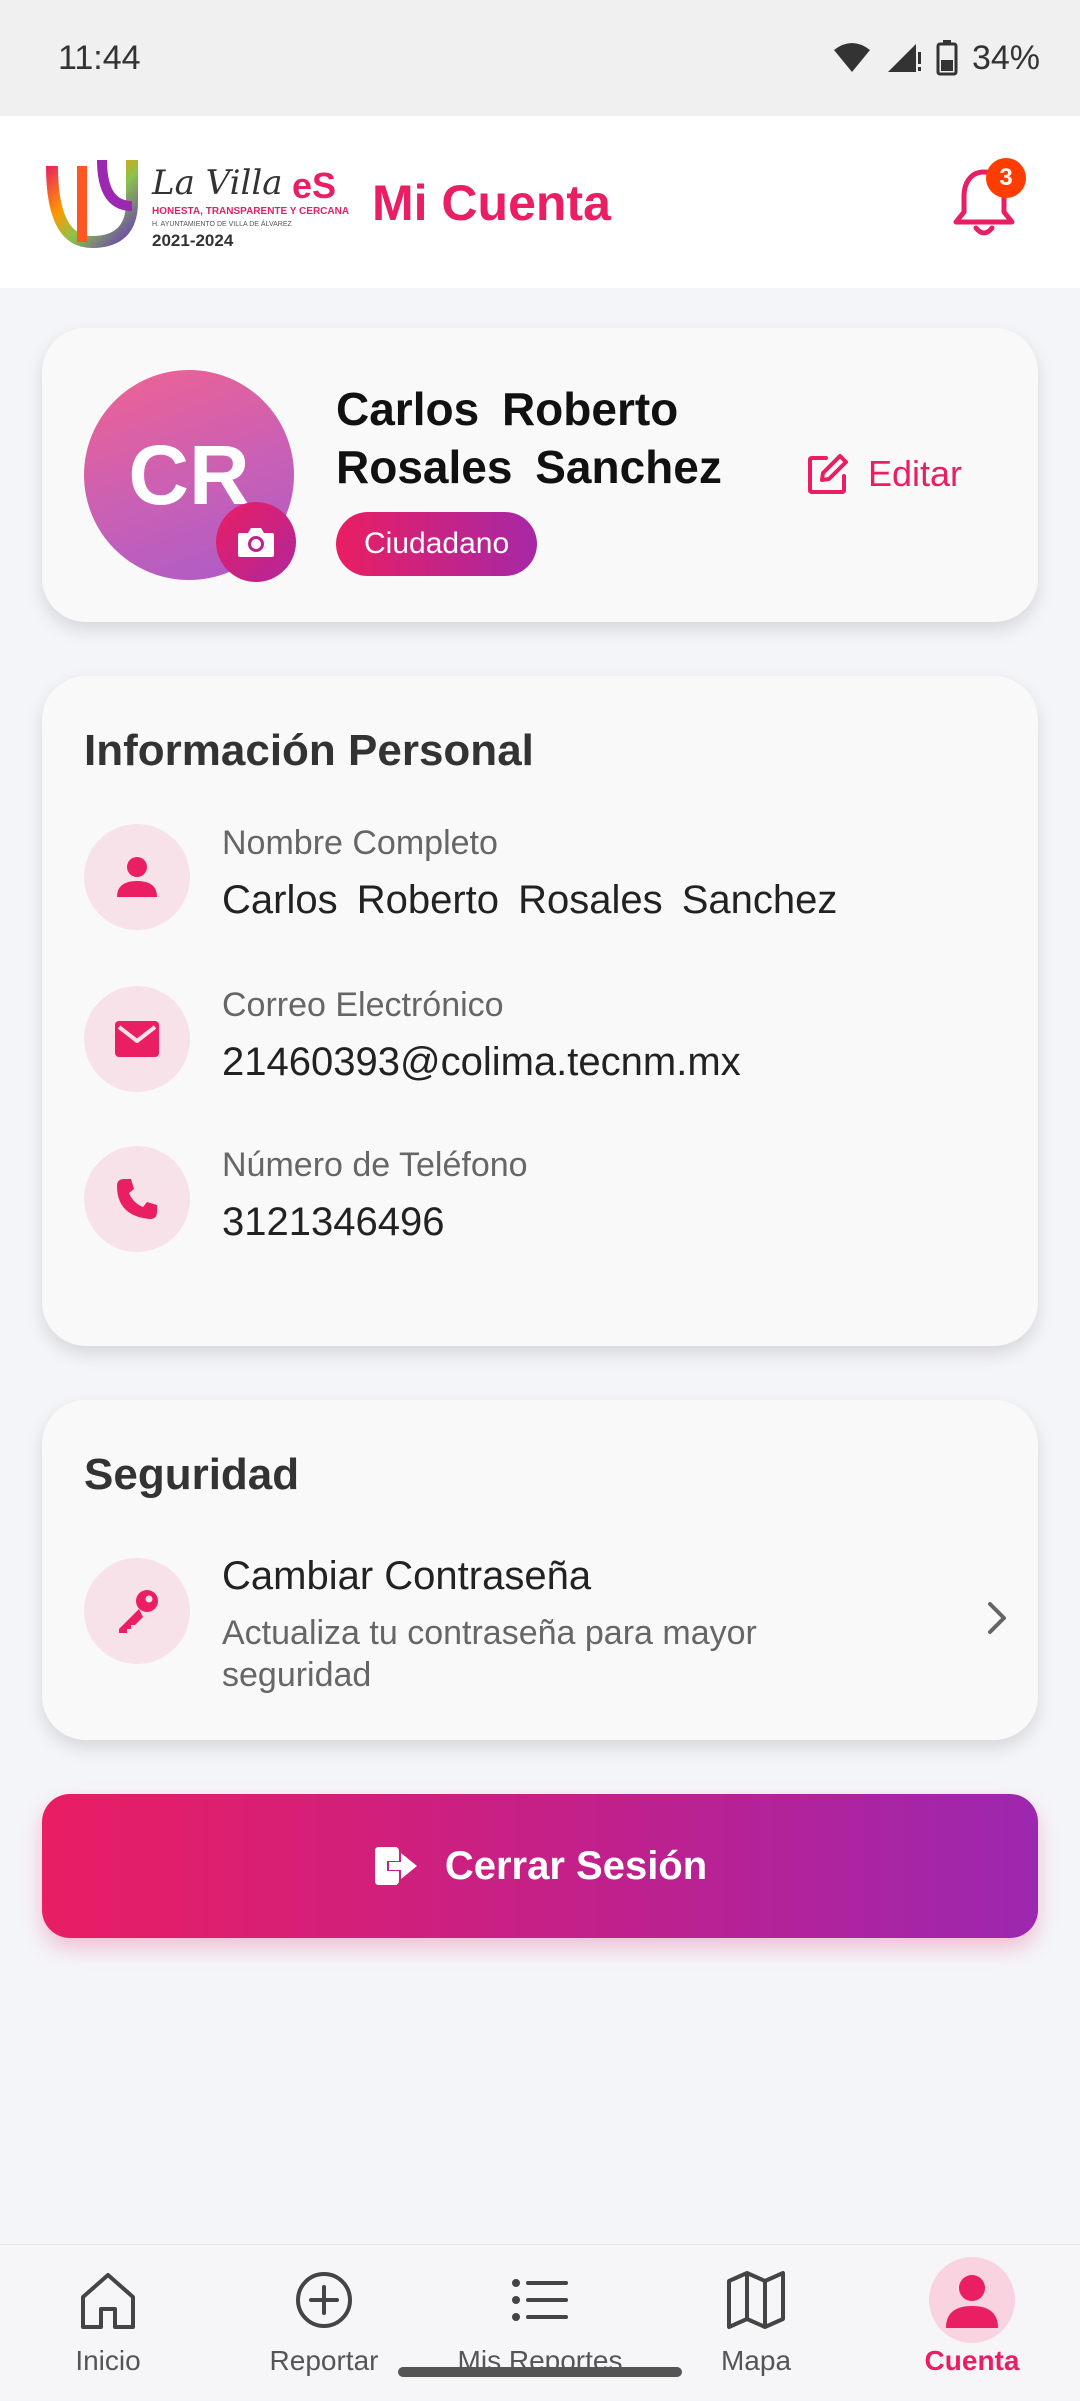 This screenshot has height=2401, width=1080. I want to click on info-value: 21460393@colima.tecnm.mx, so click(481, 1062).